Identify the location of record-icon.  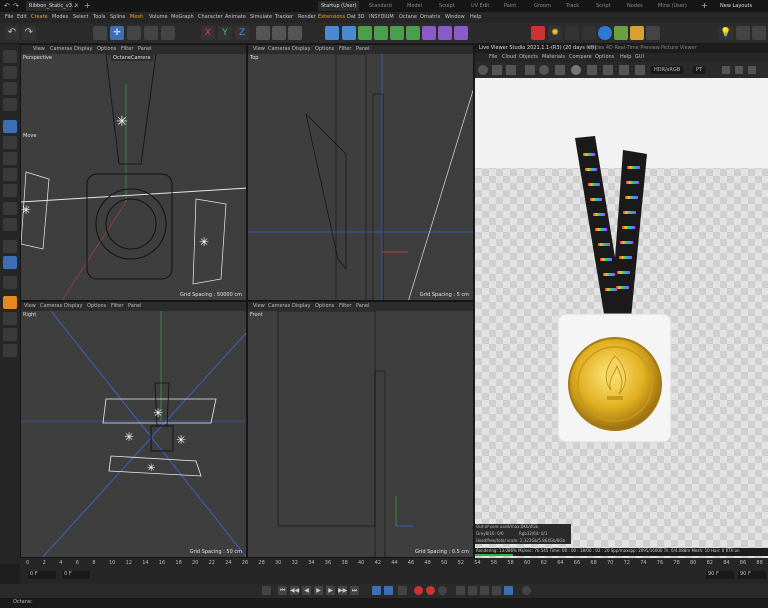
(418, 590).